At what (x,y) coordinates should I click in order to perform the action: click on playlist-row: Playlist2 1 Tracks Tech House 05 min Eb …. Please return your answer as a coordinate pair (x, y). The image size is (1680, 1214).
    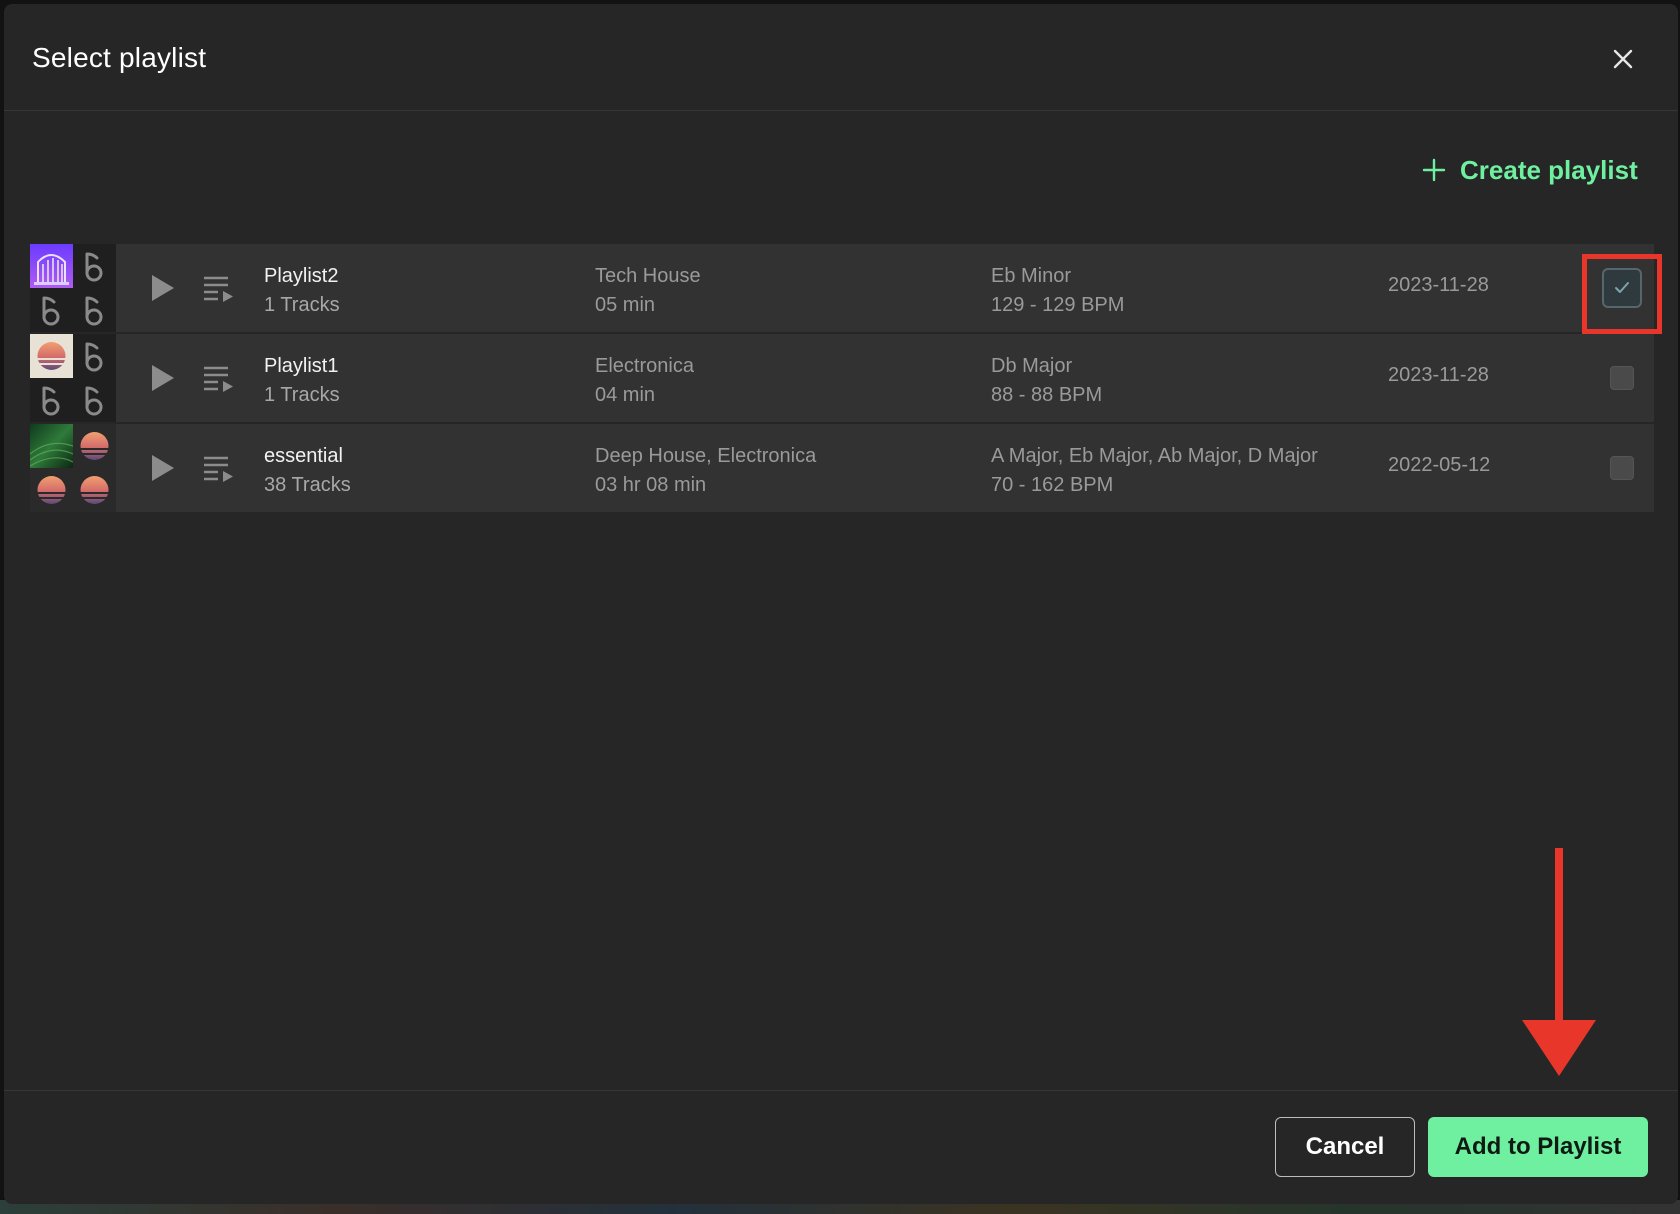
    Looking at the image, I should click on (842, 288).